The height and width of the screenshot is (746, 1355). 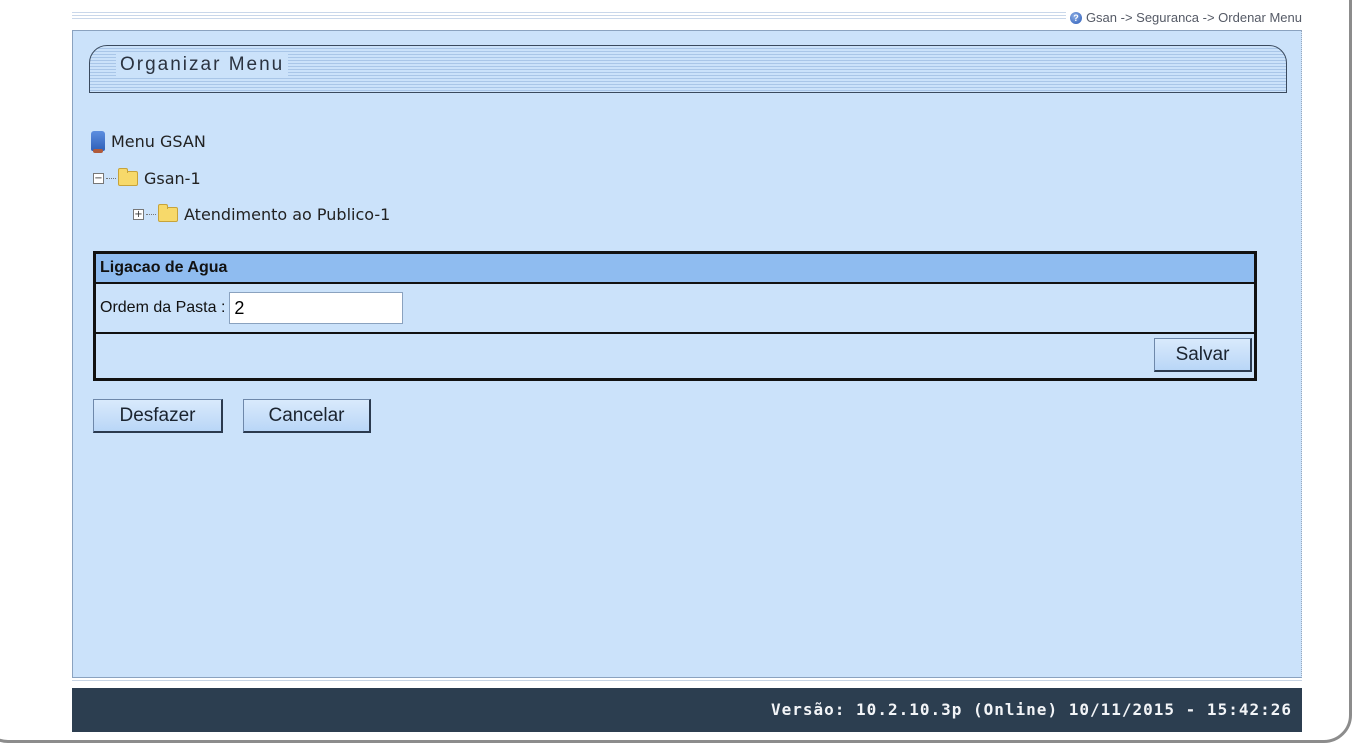 I want to click on expand-icon: +, so click(x=138, y=214).